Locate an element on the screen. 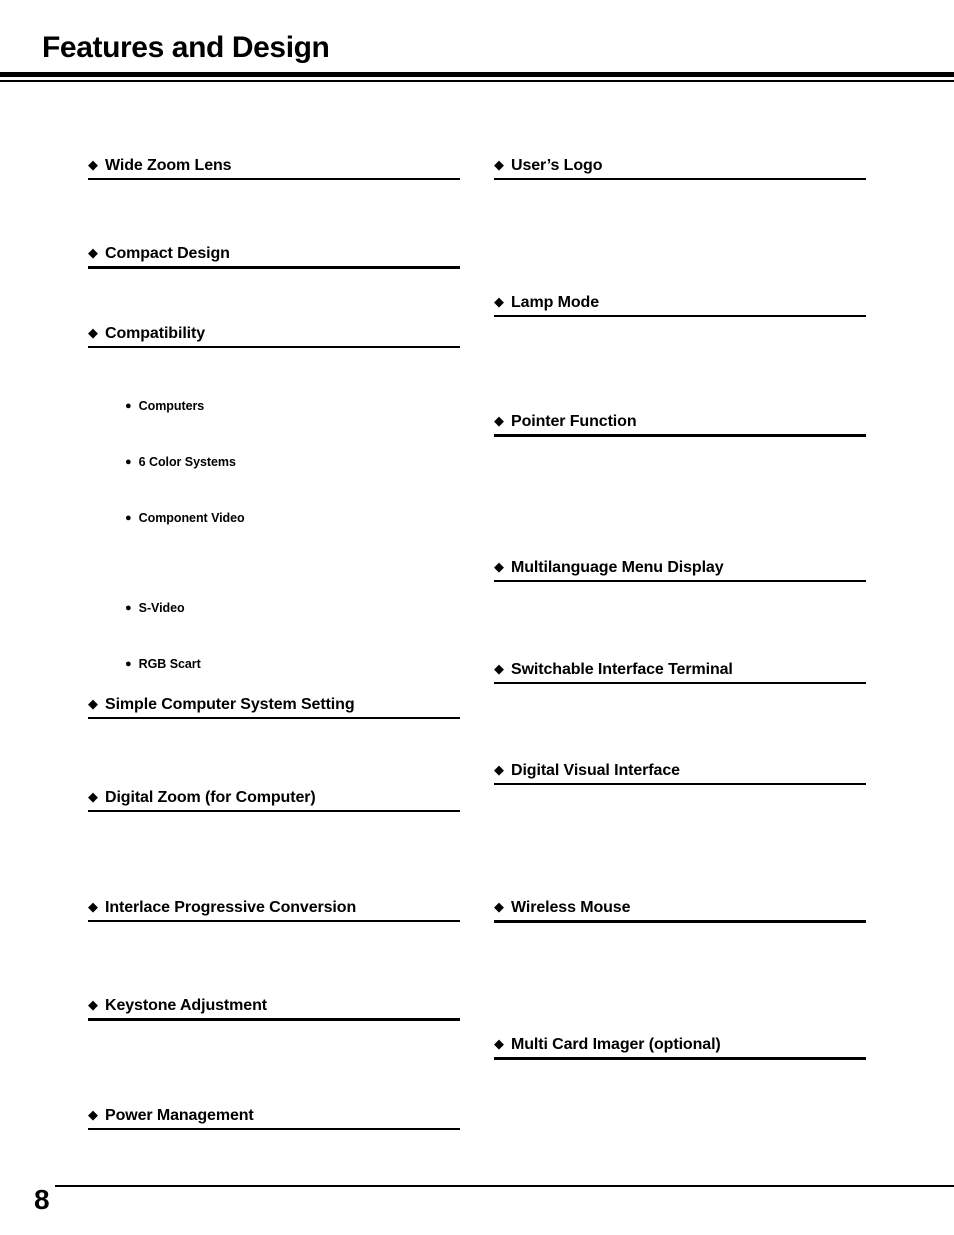 This screenshot has height=1235, width=954. feature-label: Switchable Interface Terminal is located at coordinates (622, 669).